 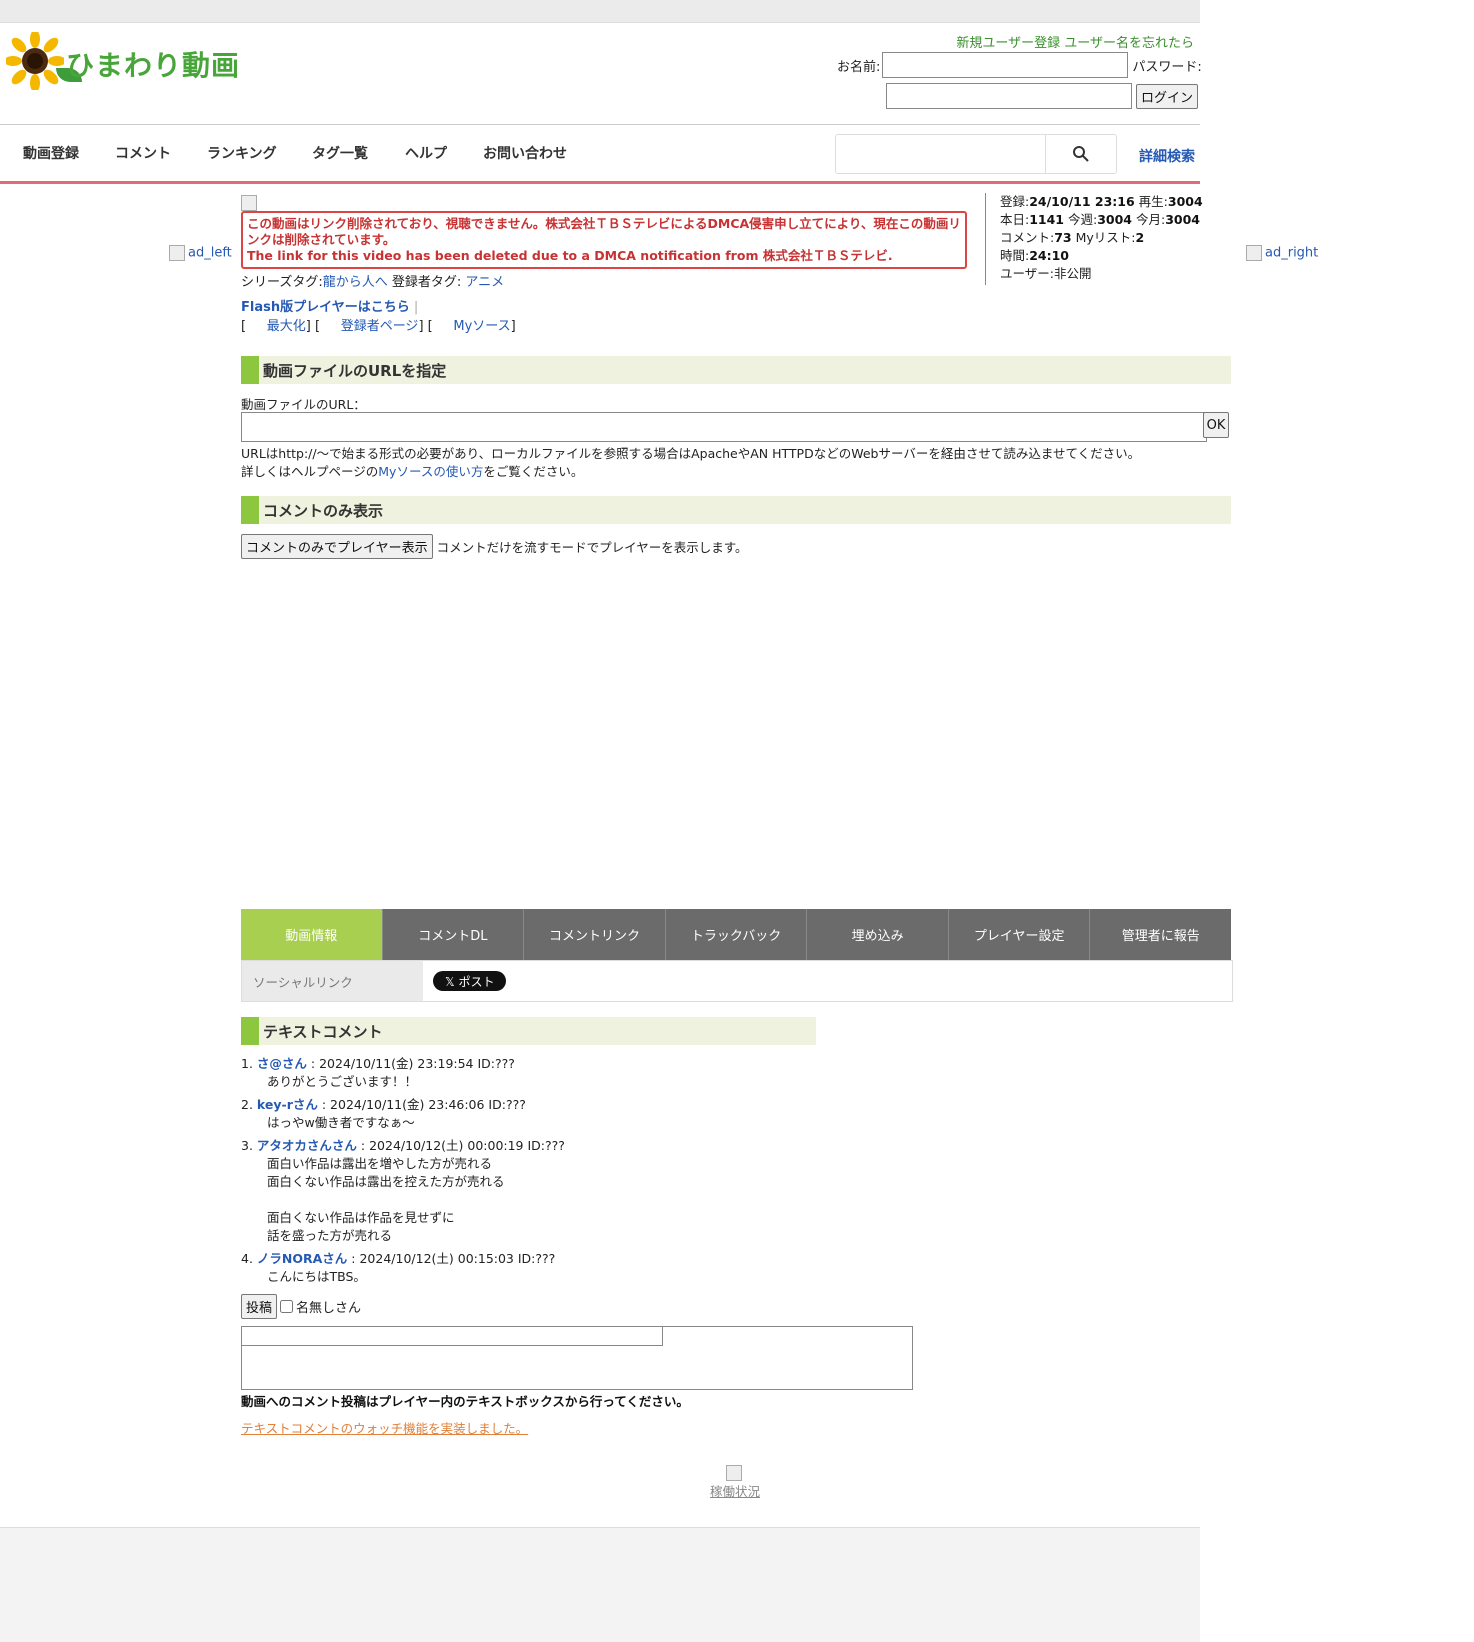 What do you see at coordinates (287, 1104) in the screenshot?
I see `comment-author-link: key-rさん` at bounding box center [287, 1104].